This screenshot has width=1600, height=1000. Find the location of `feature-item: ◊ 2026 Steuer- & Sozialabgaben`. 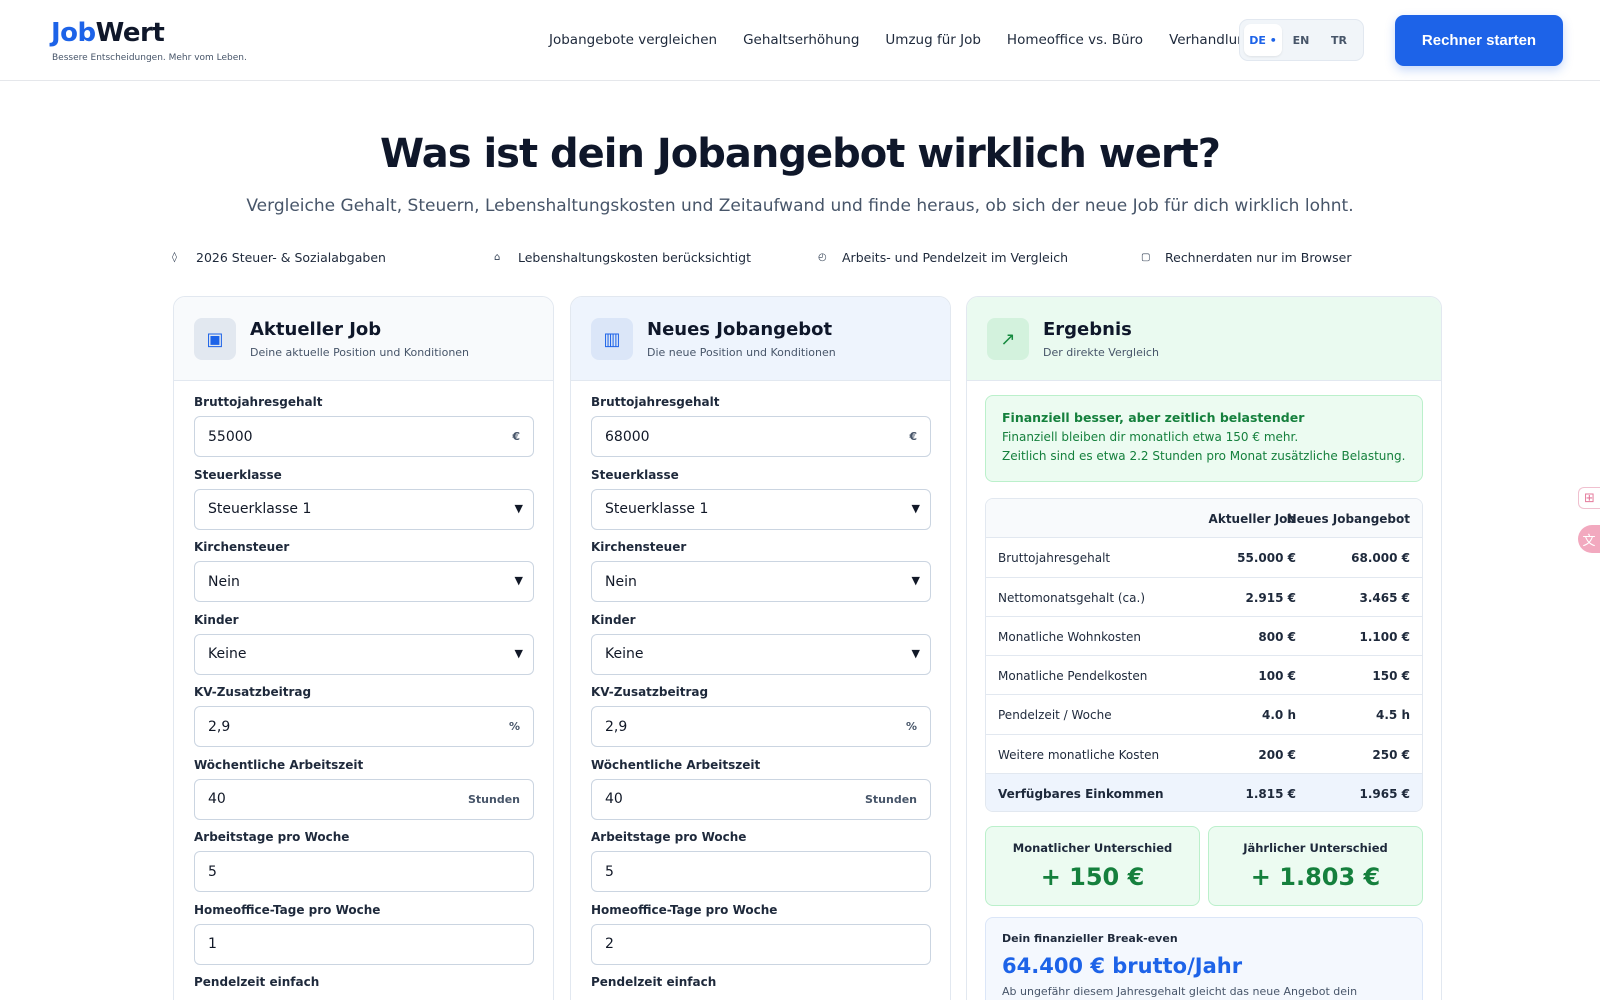

feature-item: ◊ 2026 Steuer- & Sozialabgaben is located at coordinates (279, 257).